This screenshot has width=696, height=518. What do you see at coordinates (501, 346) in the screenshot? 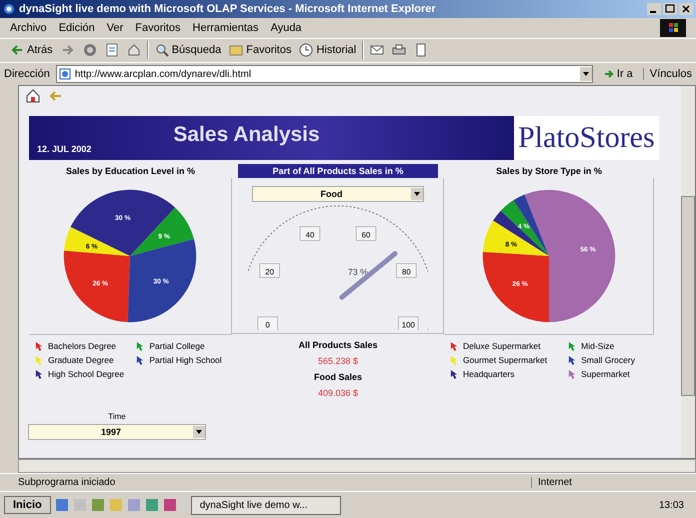
I see `legend-label: Deluxe Supermarket` at bounding box center [501, 346].